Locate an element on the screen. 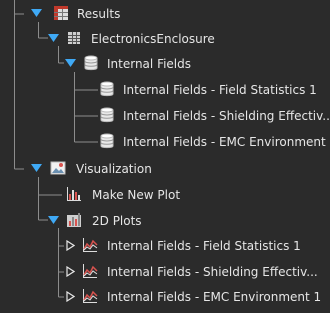 The height and width of the screenshot is (313, 330). tree-node-dataset-emc-environment: Internal Fields - EMC Environment 1 is located at coordinates (165, 142).